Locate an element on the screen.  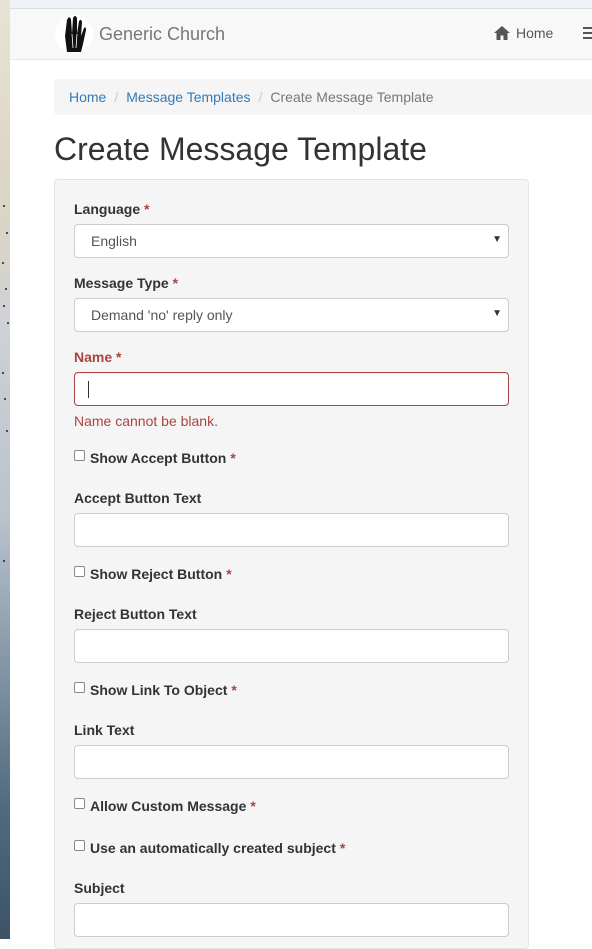
auto-subject-checkbox is located at coordinates (79, 845).